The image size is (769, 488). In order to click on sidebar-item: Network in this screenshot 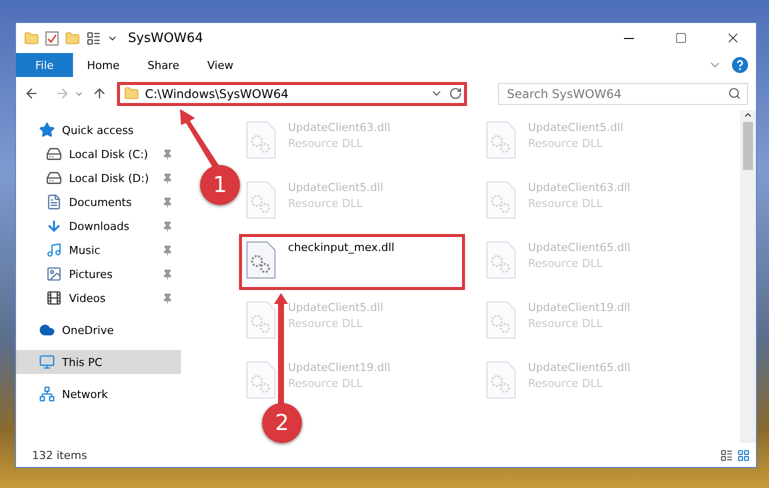, I will do `click(98, 394)`.